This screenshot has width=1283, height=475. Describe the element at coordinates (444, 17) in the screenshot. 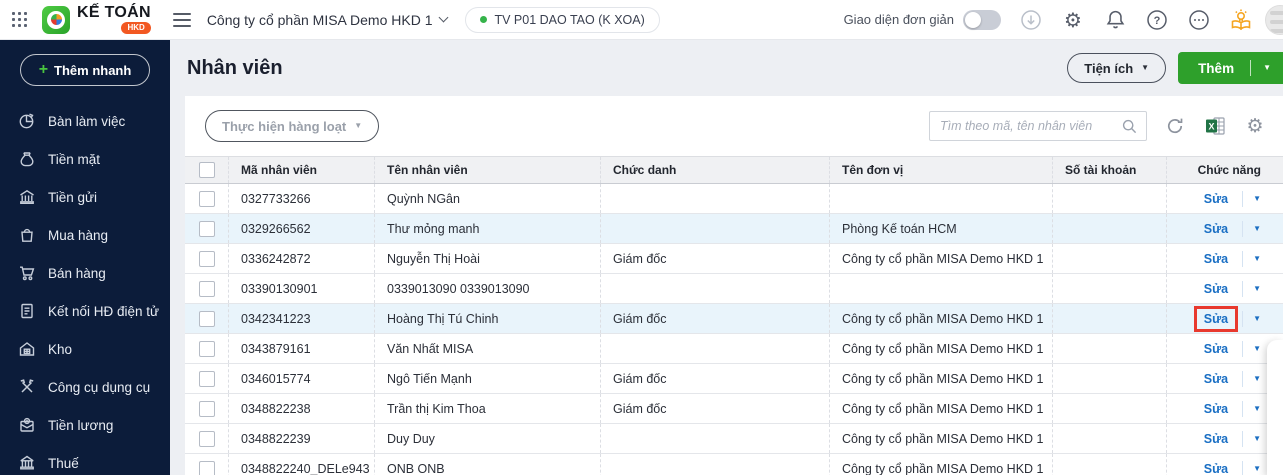

I see `chevron-down-icon` at that location.